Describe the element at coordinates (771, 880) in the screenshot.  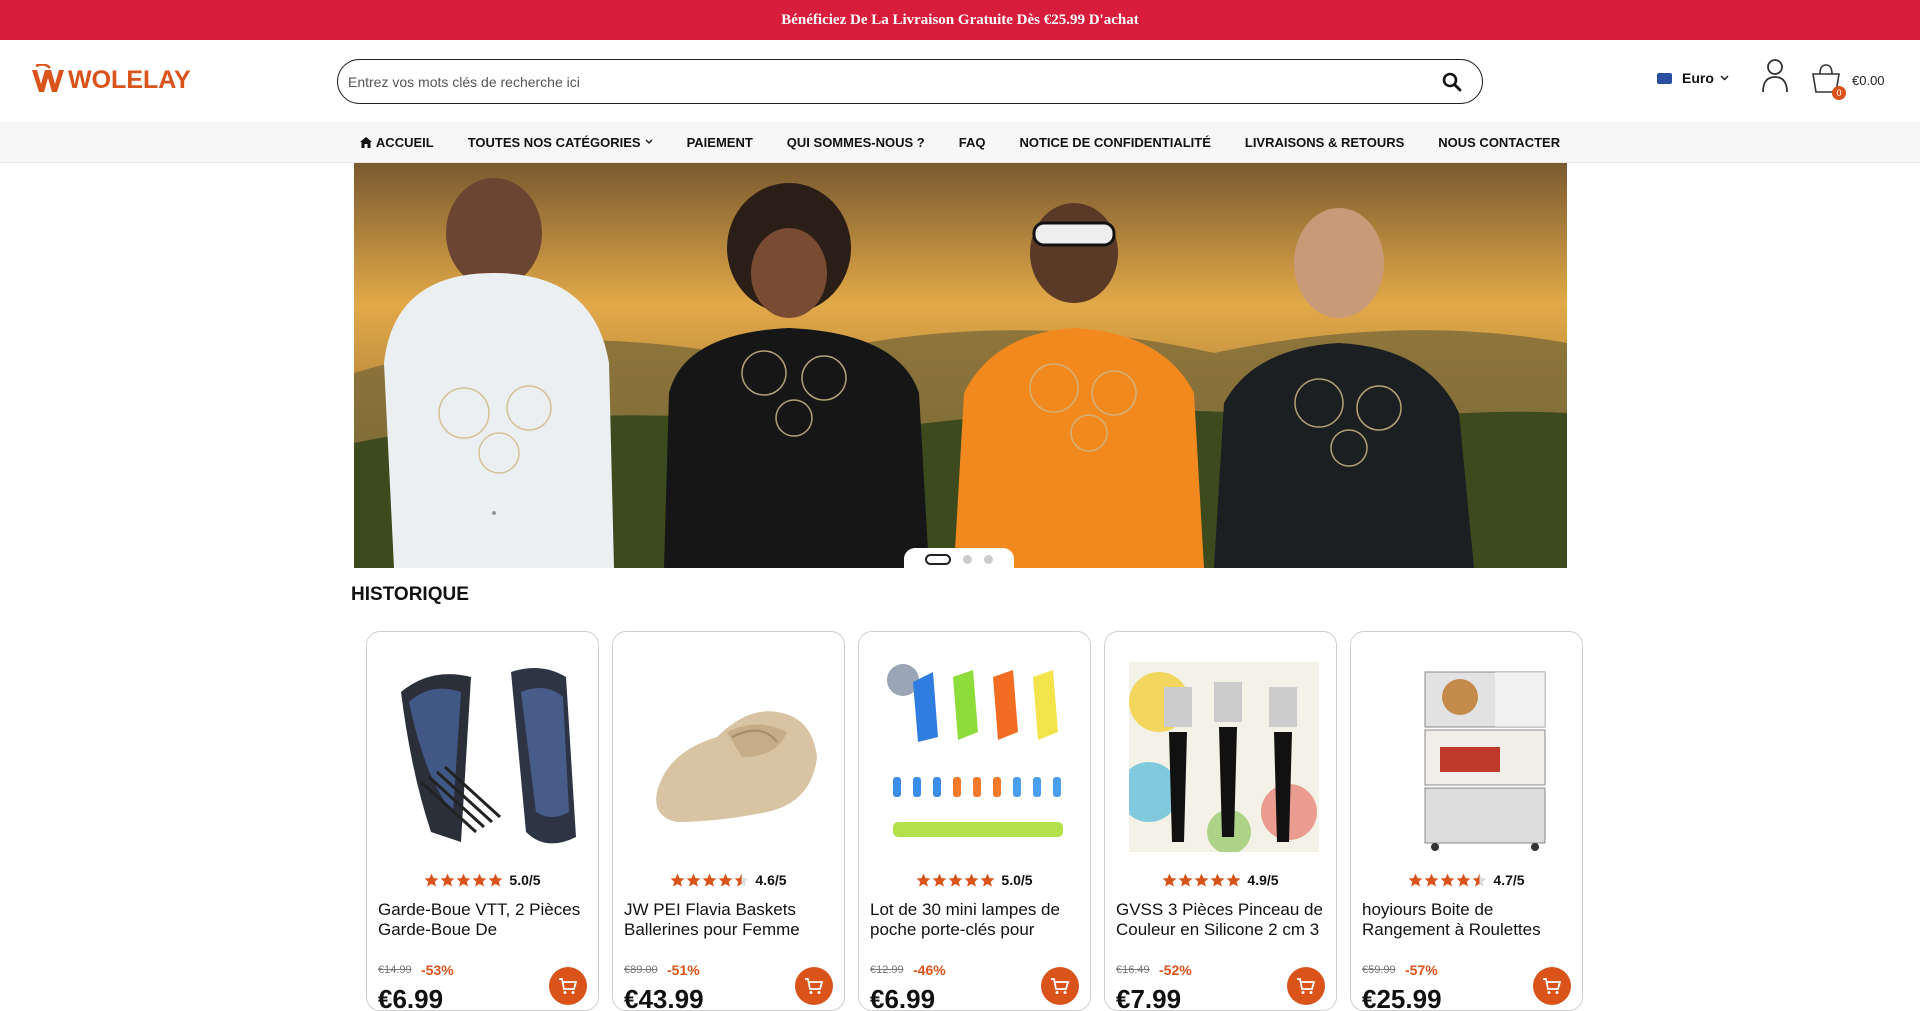
I see `rating-value: 4.6/5` at that location.